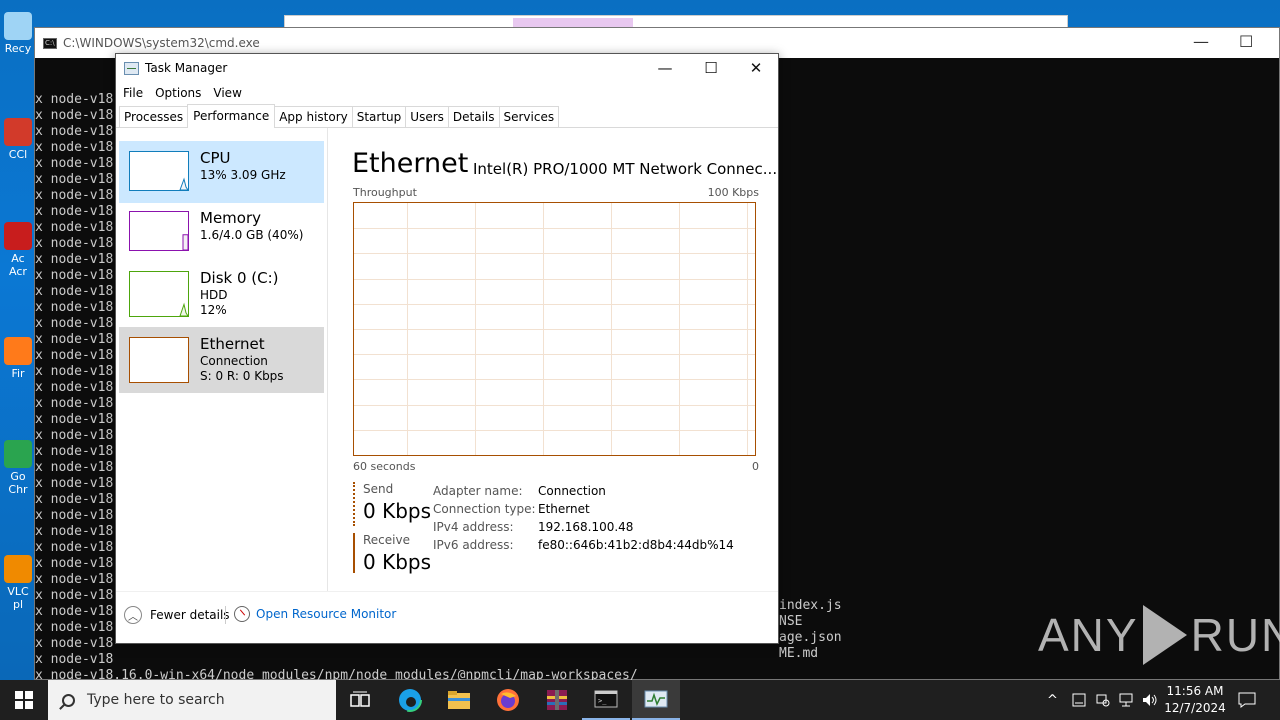  I want to click on tab-services: Services, so click(529, 116).